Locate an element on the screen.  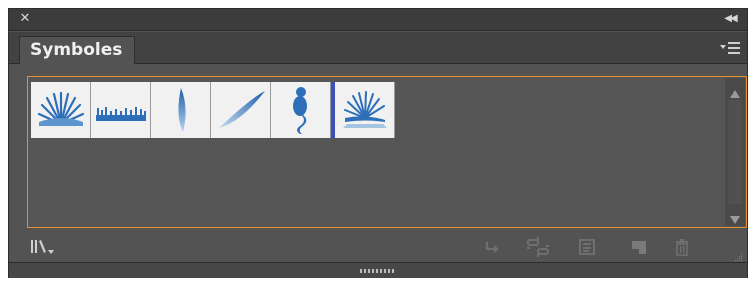
resize-grip-icon is located at coordinates (738, 254).